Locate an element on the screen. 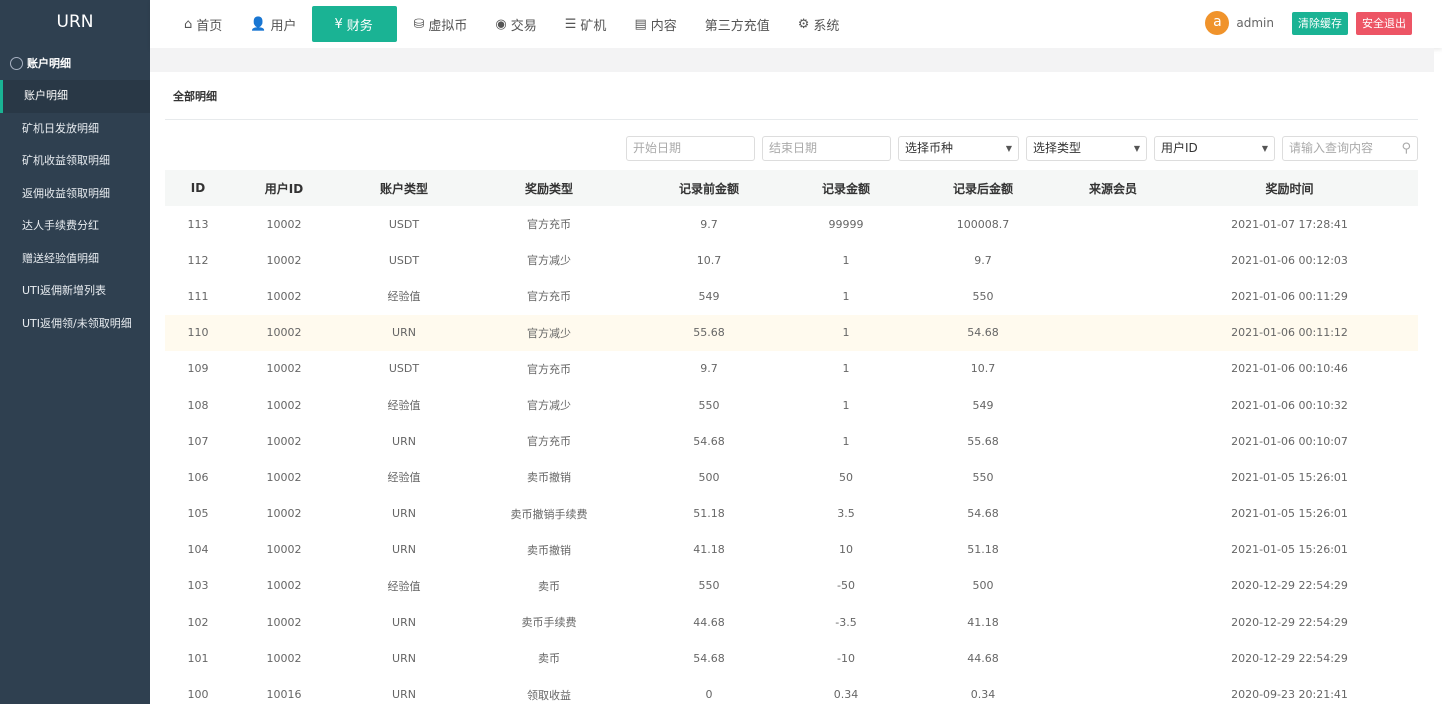 The height and width of the screenshot is (713, 1442). nav-item: ¥ 财务 is located at coordinates (355, 24).